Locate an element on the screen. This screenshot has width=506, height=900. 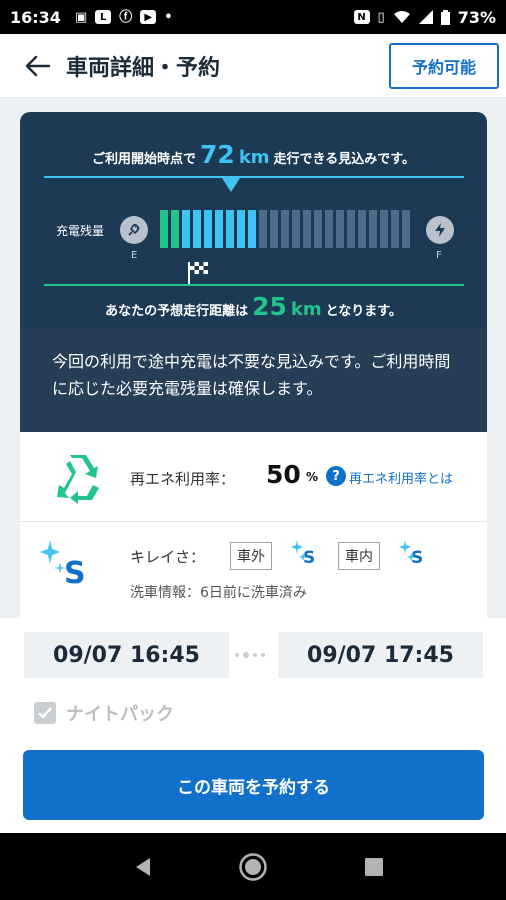
pred-prefix: あなたの予想走行距離は is located at coordinates (177, 311).